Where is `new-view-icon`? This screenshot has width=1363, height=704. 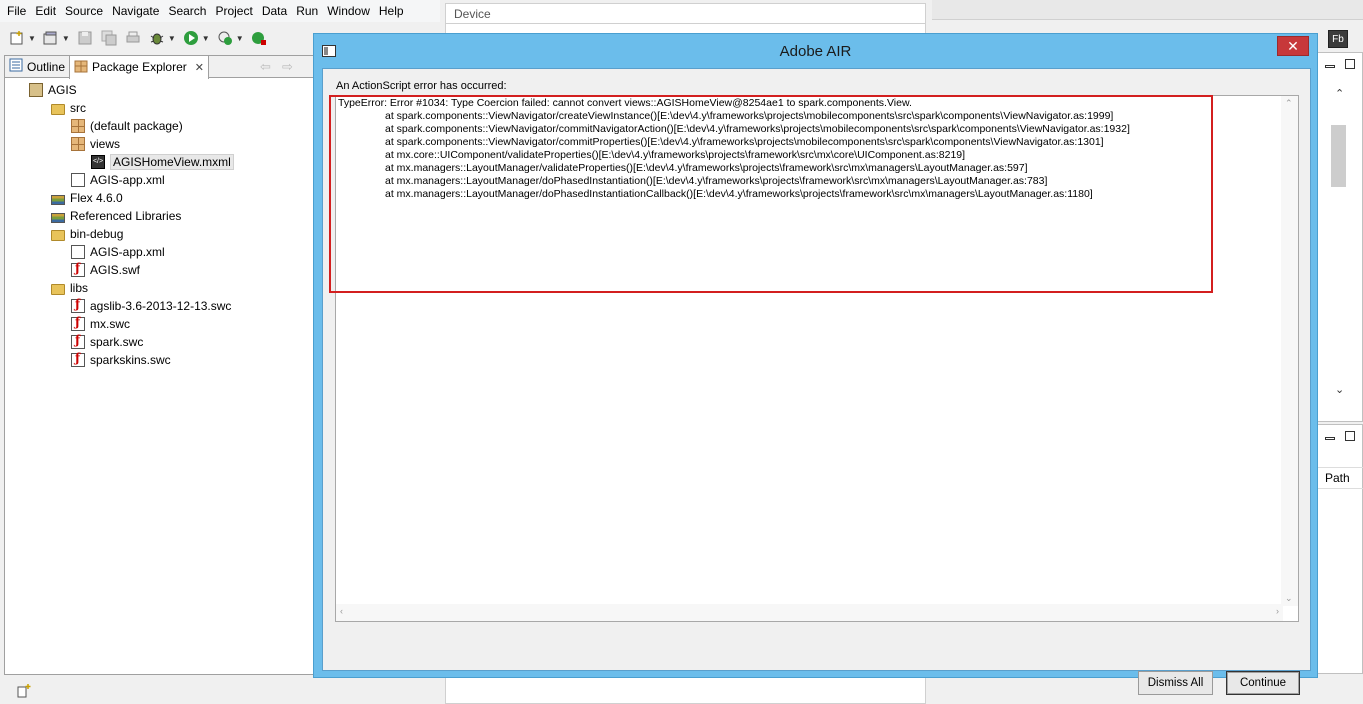 new-view-icon is located at coordinates (24, 692).